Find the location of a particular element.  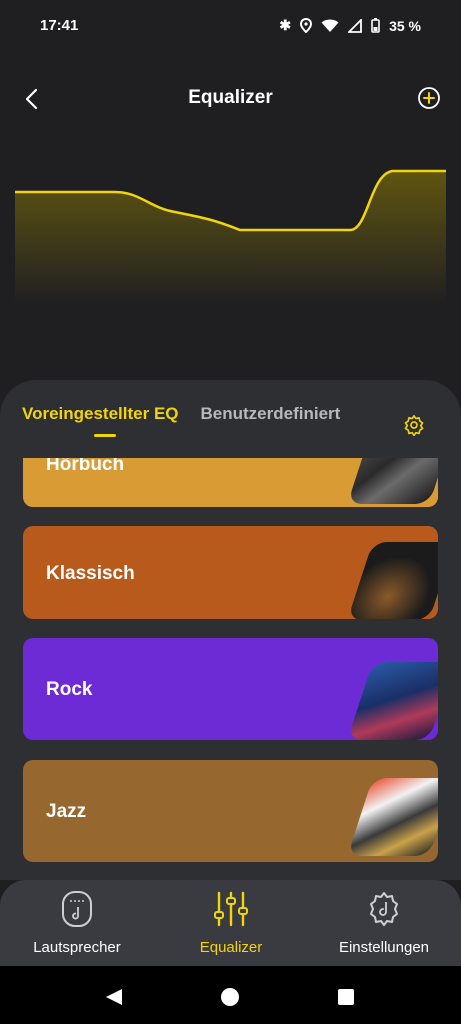

eq-tabs: Voreingestellter EQ Benutzerdefiniert is located at coordinates (181, 420).